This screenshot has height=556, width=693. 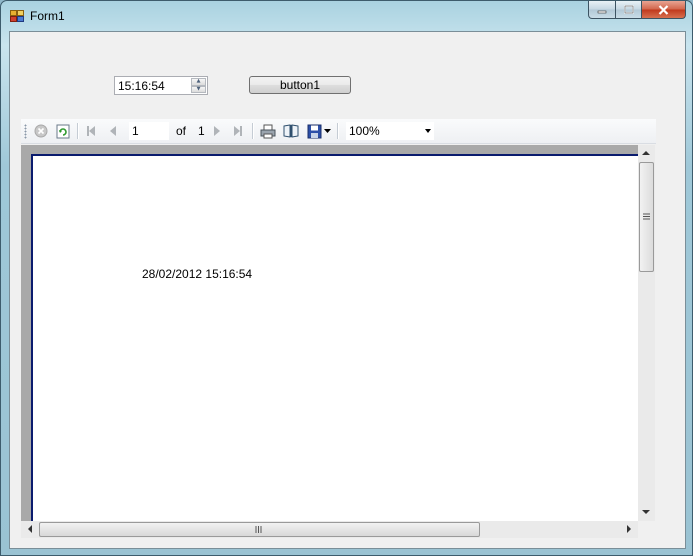 I want to click on first-page-icon, so click(x=91, y=131).